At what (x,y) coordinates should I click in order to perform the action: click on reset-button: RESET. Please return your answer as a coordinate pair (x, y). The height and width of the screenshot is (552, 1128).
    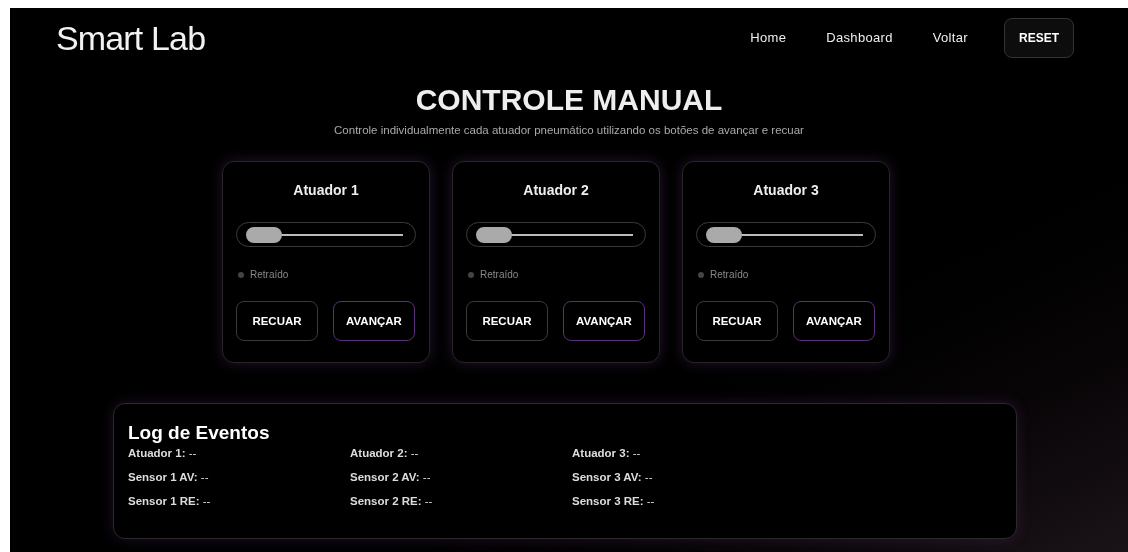
    Looking at the image, I should click on (1039, 38).